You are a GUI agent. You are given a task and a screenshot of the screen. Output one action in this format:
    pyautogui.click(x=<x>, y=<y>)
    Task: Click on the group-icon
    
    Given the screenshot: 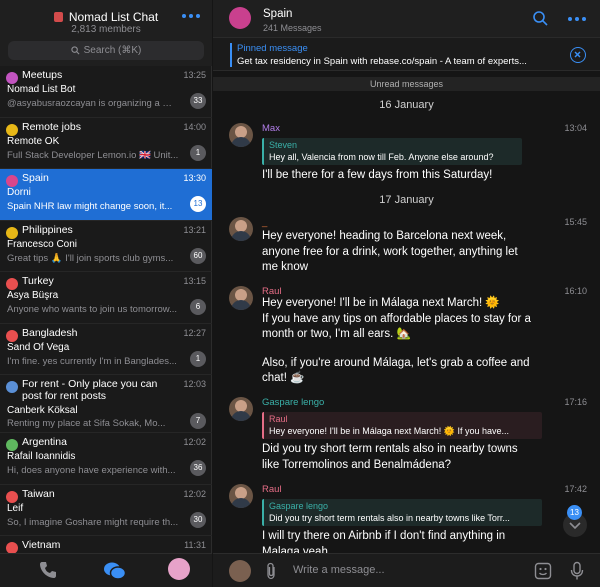 What is the action you would take?
    pyautogui.click(x=58, y=17)
    